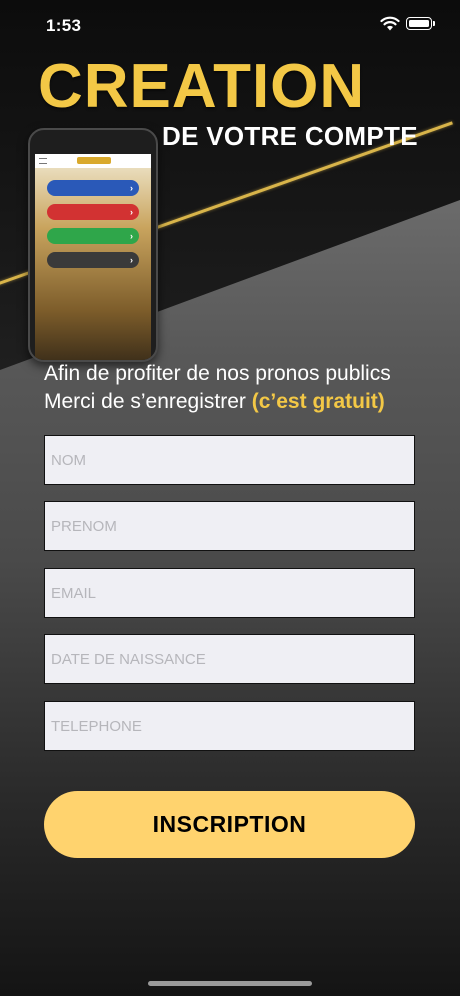  I want to click on battery-icon, so click(420, 23).